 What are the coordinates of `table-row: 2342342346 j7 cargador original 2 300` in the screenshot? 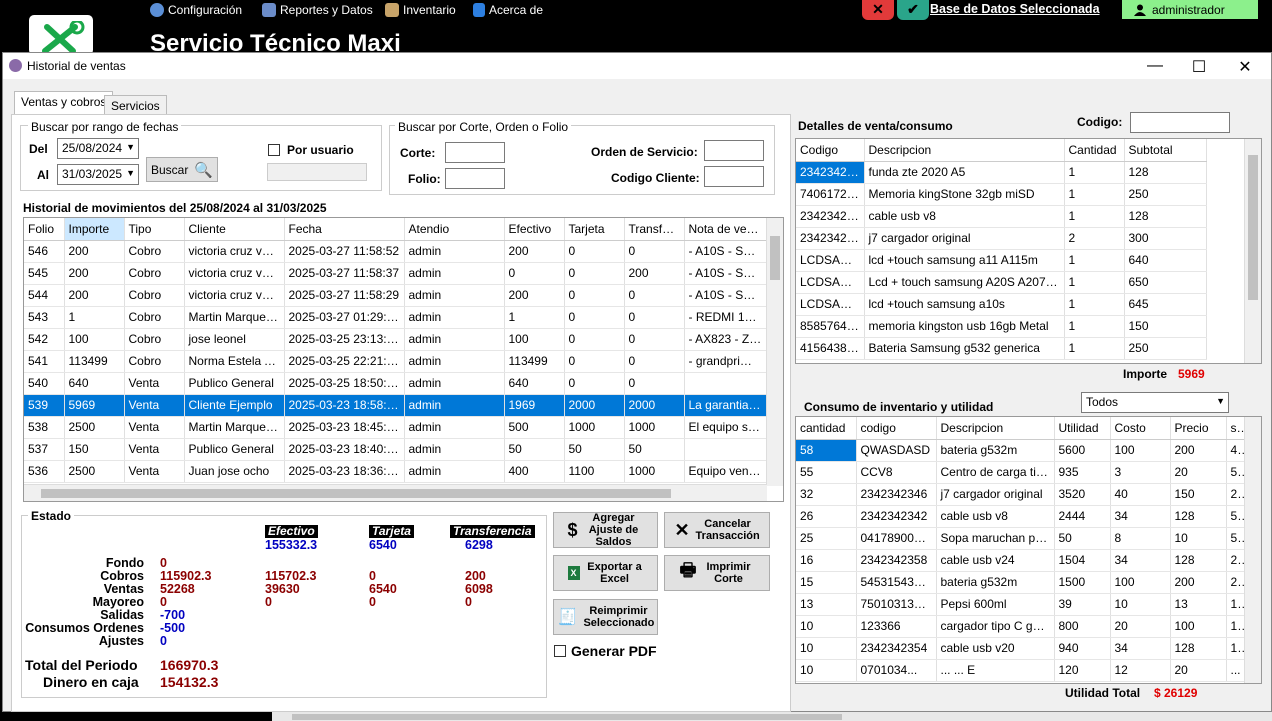 It's located at (1001, 238).